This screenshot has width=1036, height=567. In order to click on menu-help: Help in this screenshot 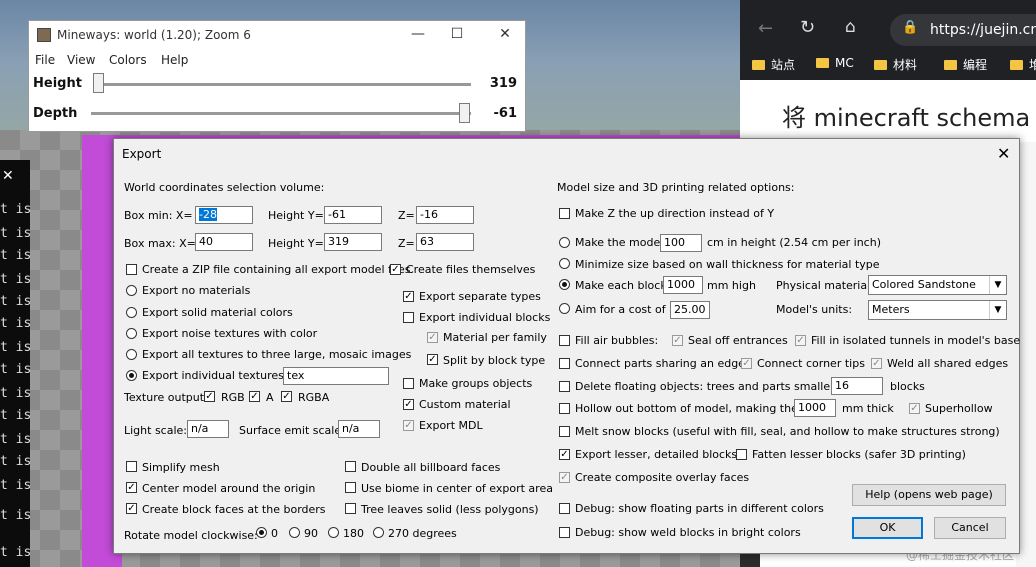, I will do `click(174, 60)`.